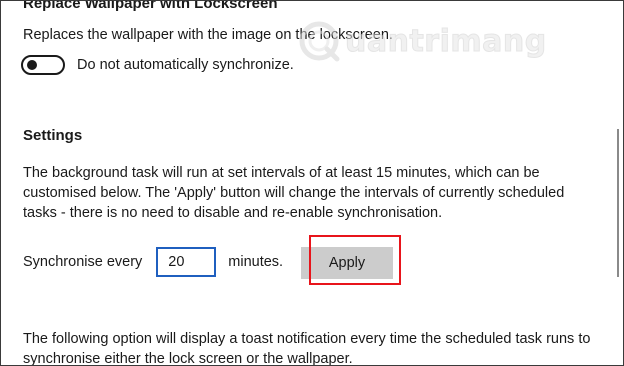 This screenshot has height=366, width=624. Describe the element at coordinates (53, 135) in the screenshot. I see `settings-heading: Settings` at that location.